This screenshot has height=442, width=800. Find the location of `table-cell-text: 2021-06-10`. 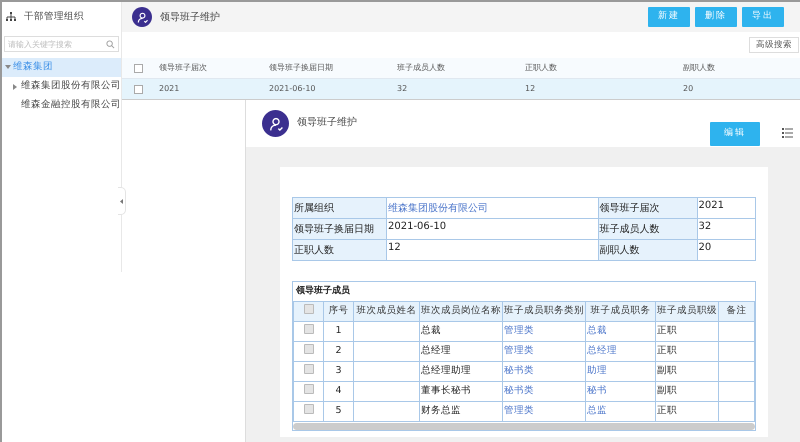

table-cell-text: 2021-06-10 is located at coordinates (292, 89).